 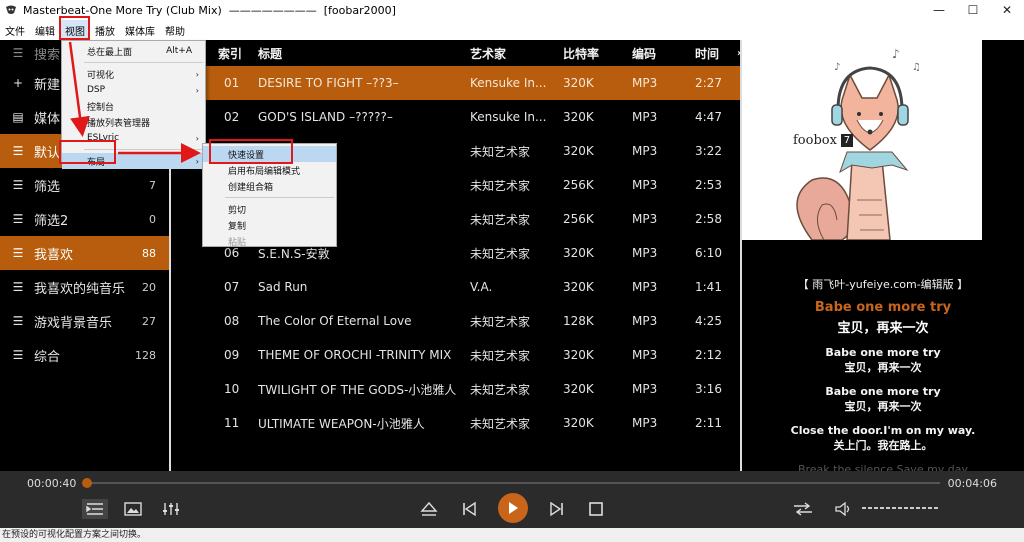 What do you see at coordinates (140, 30) in the screenshot?
I see `menu-library: 媒体库` at bounding box center [140, 30].